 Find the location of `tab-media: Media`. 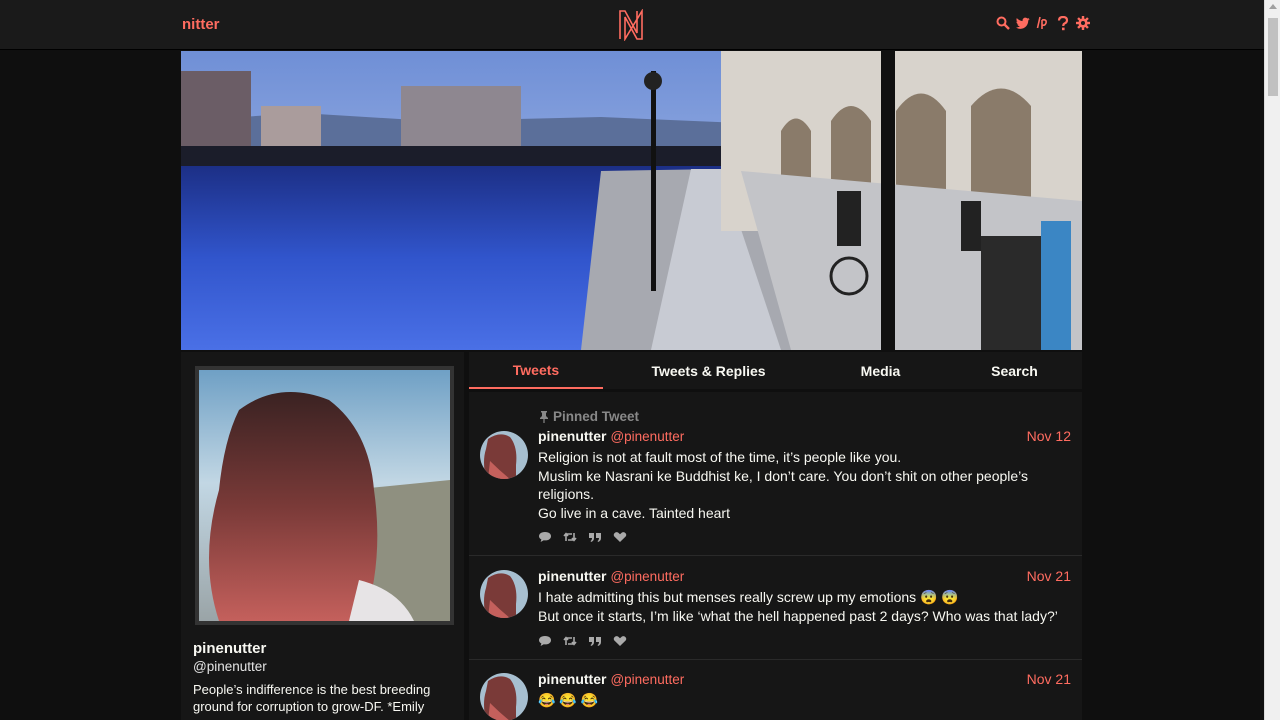

tab-media: Media is located at coordinates (880, 370).